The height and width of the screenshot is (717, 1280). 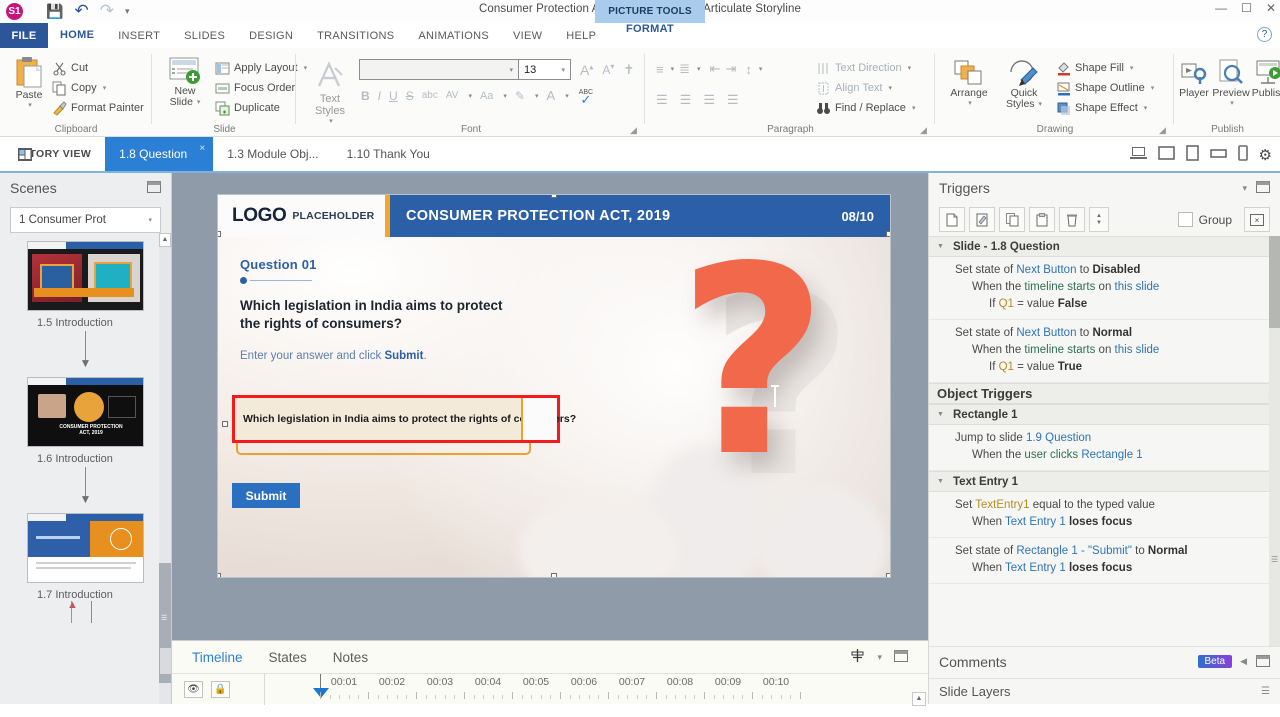 What do you see at coordinates (355, 35) in the screenshot?
I see `tab-transitions: TRANSITIONS` at bounding box center [355, 35].